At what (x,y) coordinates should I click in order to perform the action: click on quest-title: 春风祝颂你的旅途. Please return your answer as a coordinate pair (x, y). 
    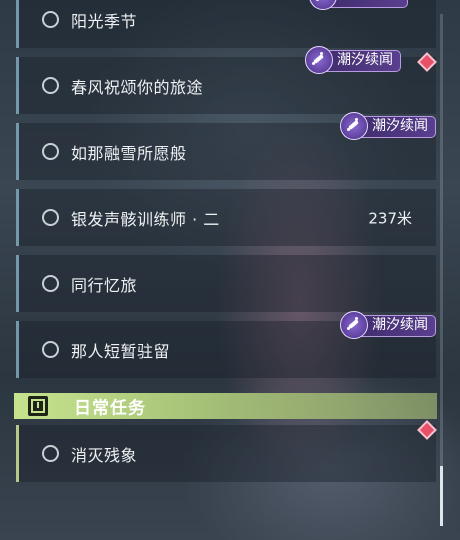
    Looking at the image, I should click on (137, 87).